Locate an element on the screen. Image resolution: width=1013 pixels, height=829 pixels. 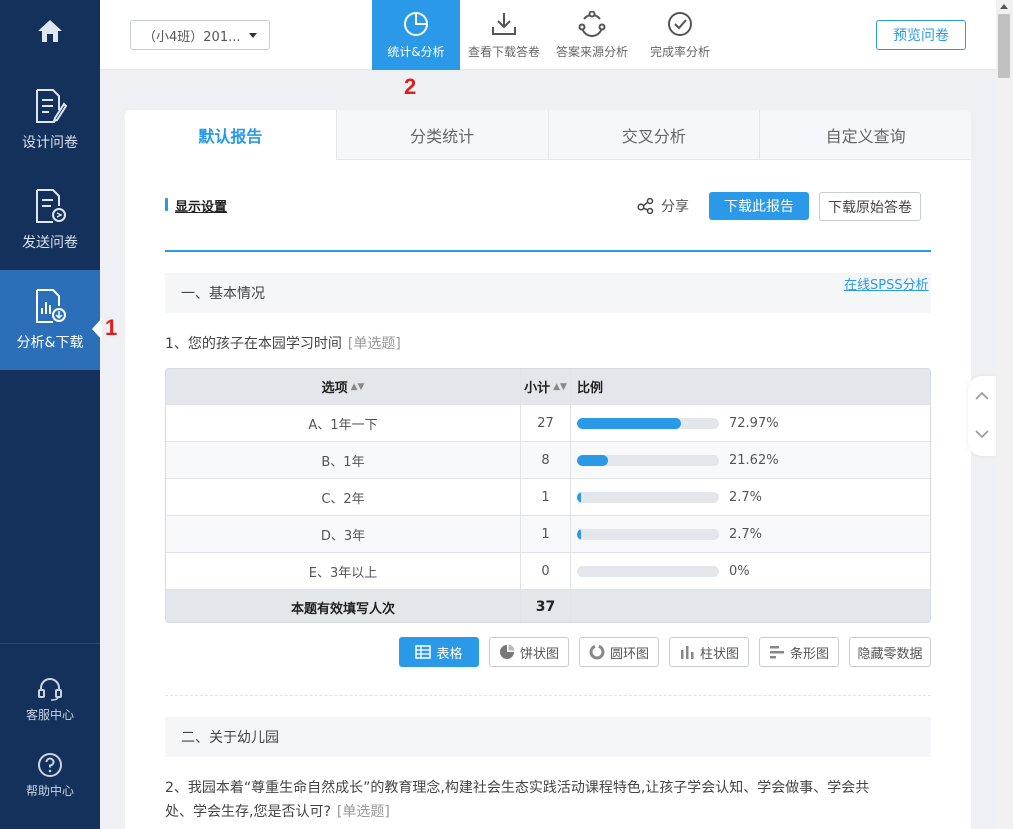
preview-survey-button: 预览问卷 is located at coordinates (921, 35).